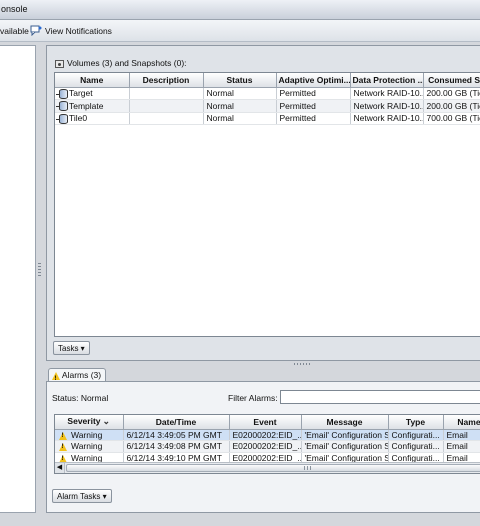  What do you see at coordinates (240, 31) in the screenshot?
I see `toolbar: vailable View Notifications` at bounding box center [240, 31].